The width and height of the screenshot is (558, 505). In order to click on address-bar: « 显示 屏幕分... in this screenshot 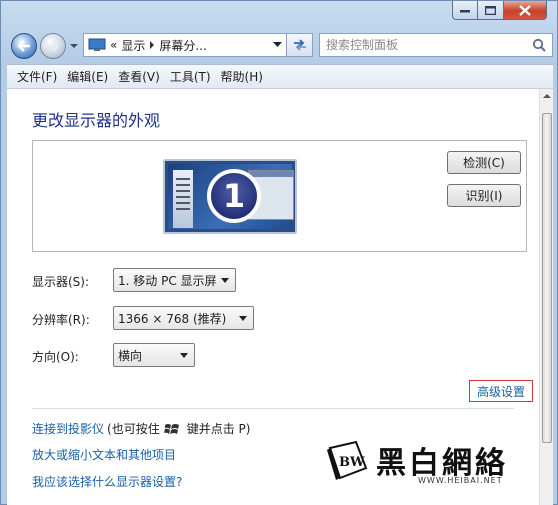, I will do `click(185, 45)`.